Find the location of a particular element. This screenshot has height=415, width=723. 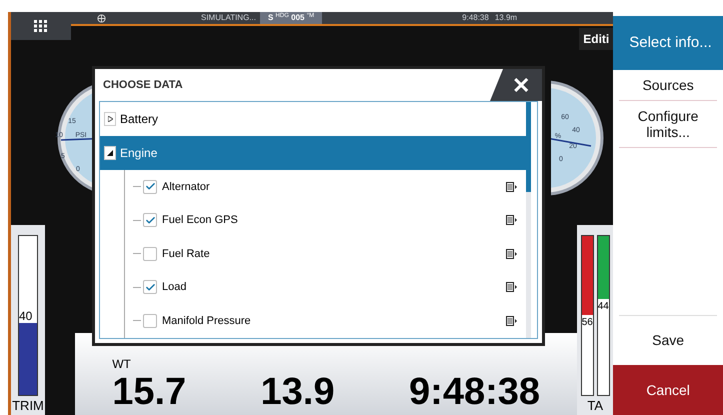

data-field-label: WT is located at coordinates (122, 364).